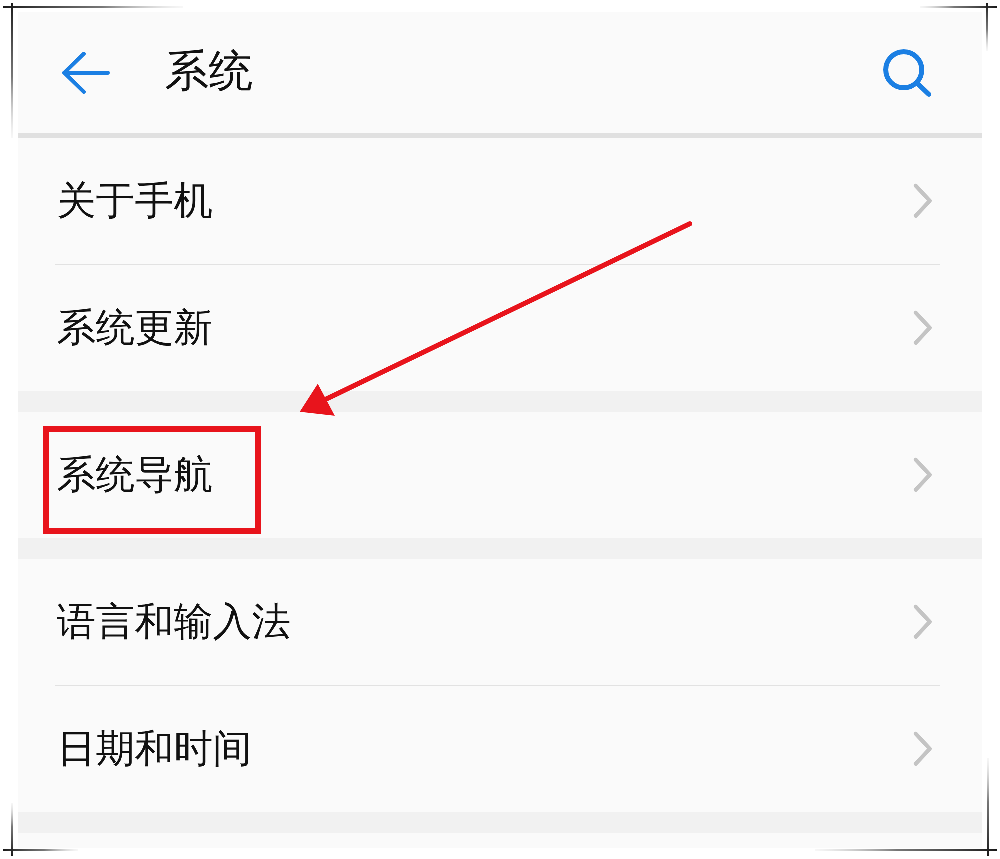 The width and height of the screenshot is (1000, 859). Describe the element at coordinates (907, 72) in the screenshot. I see `search-icon` at that location.